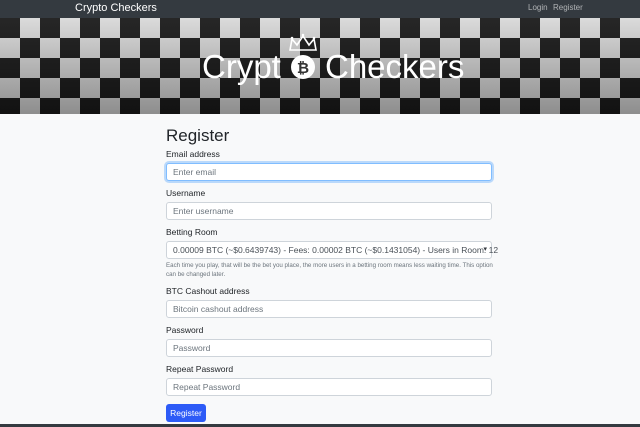 Image resolution: width=640 pixels, height=427 pixels. Describe the element at coordinates (186, 413) in the screenshot. I see `register-button: Register` at that location.